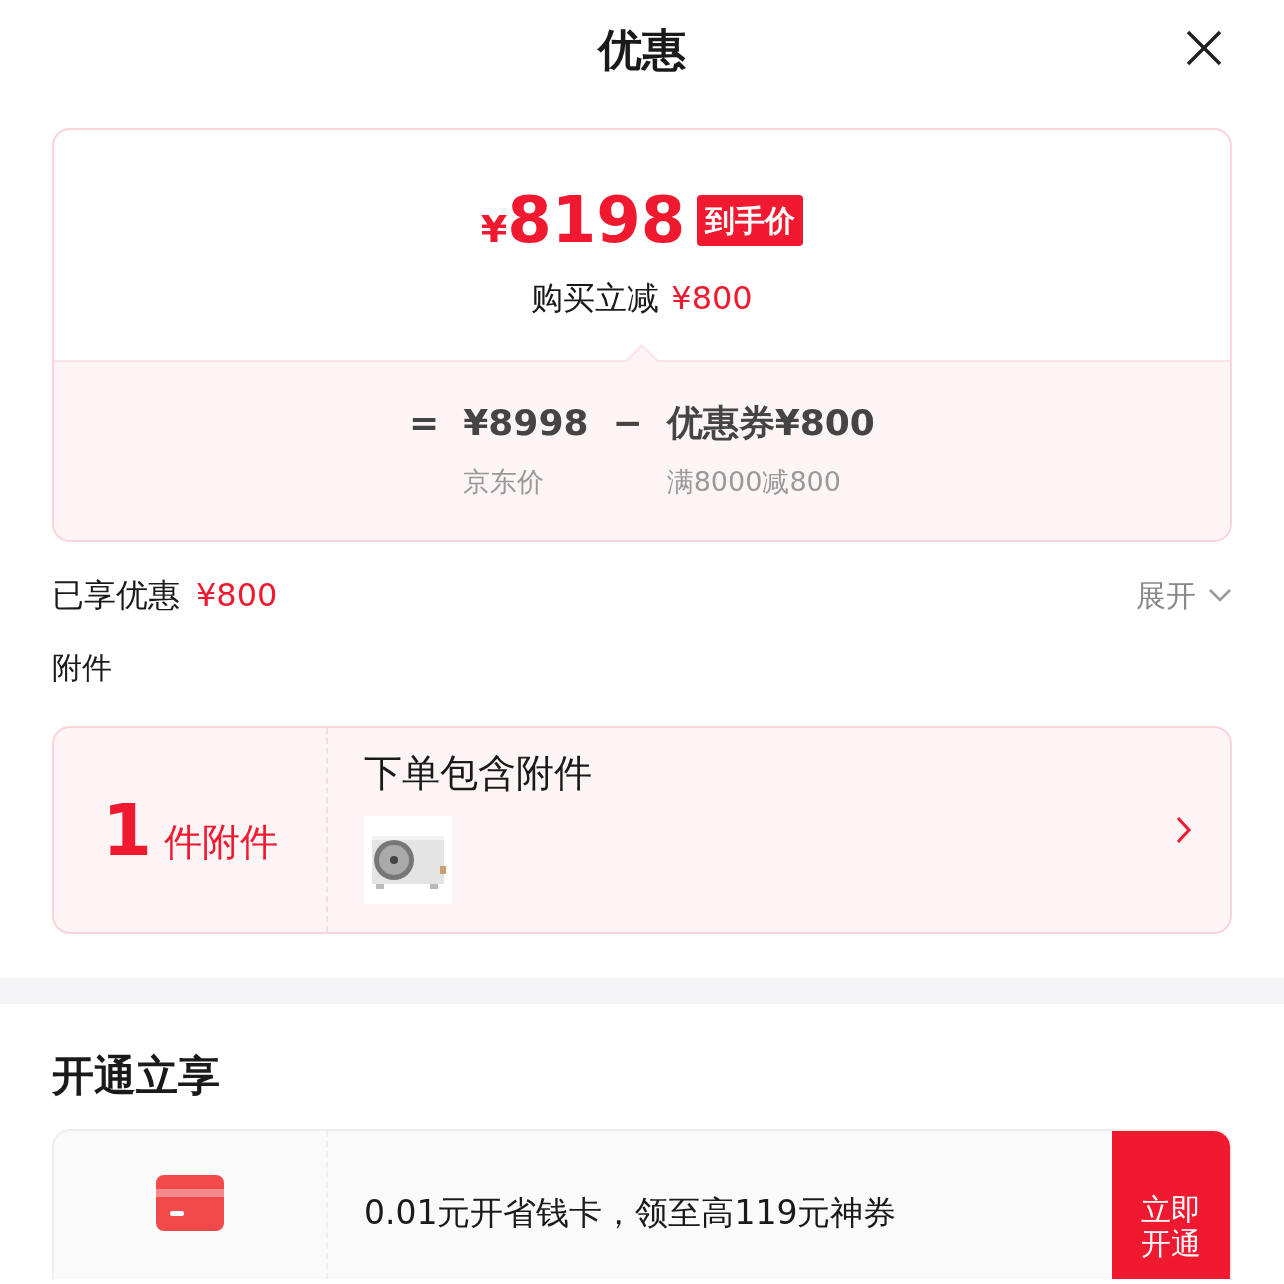  What do you see at coordinates (642, 50) in the screenshot?
I see `dialog-title: 优惠` at bounding box center [642, 50].